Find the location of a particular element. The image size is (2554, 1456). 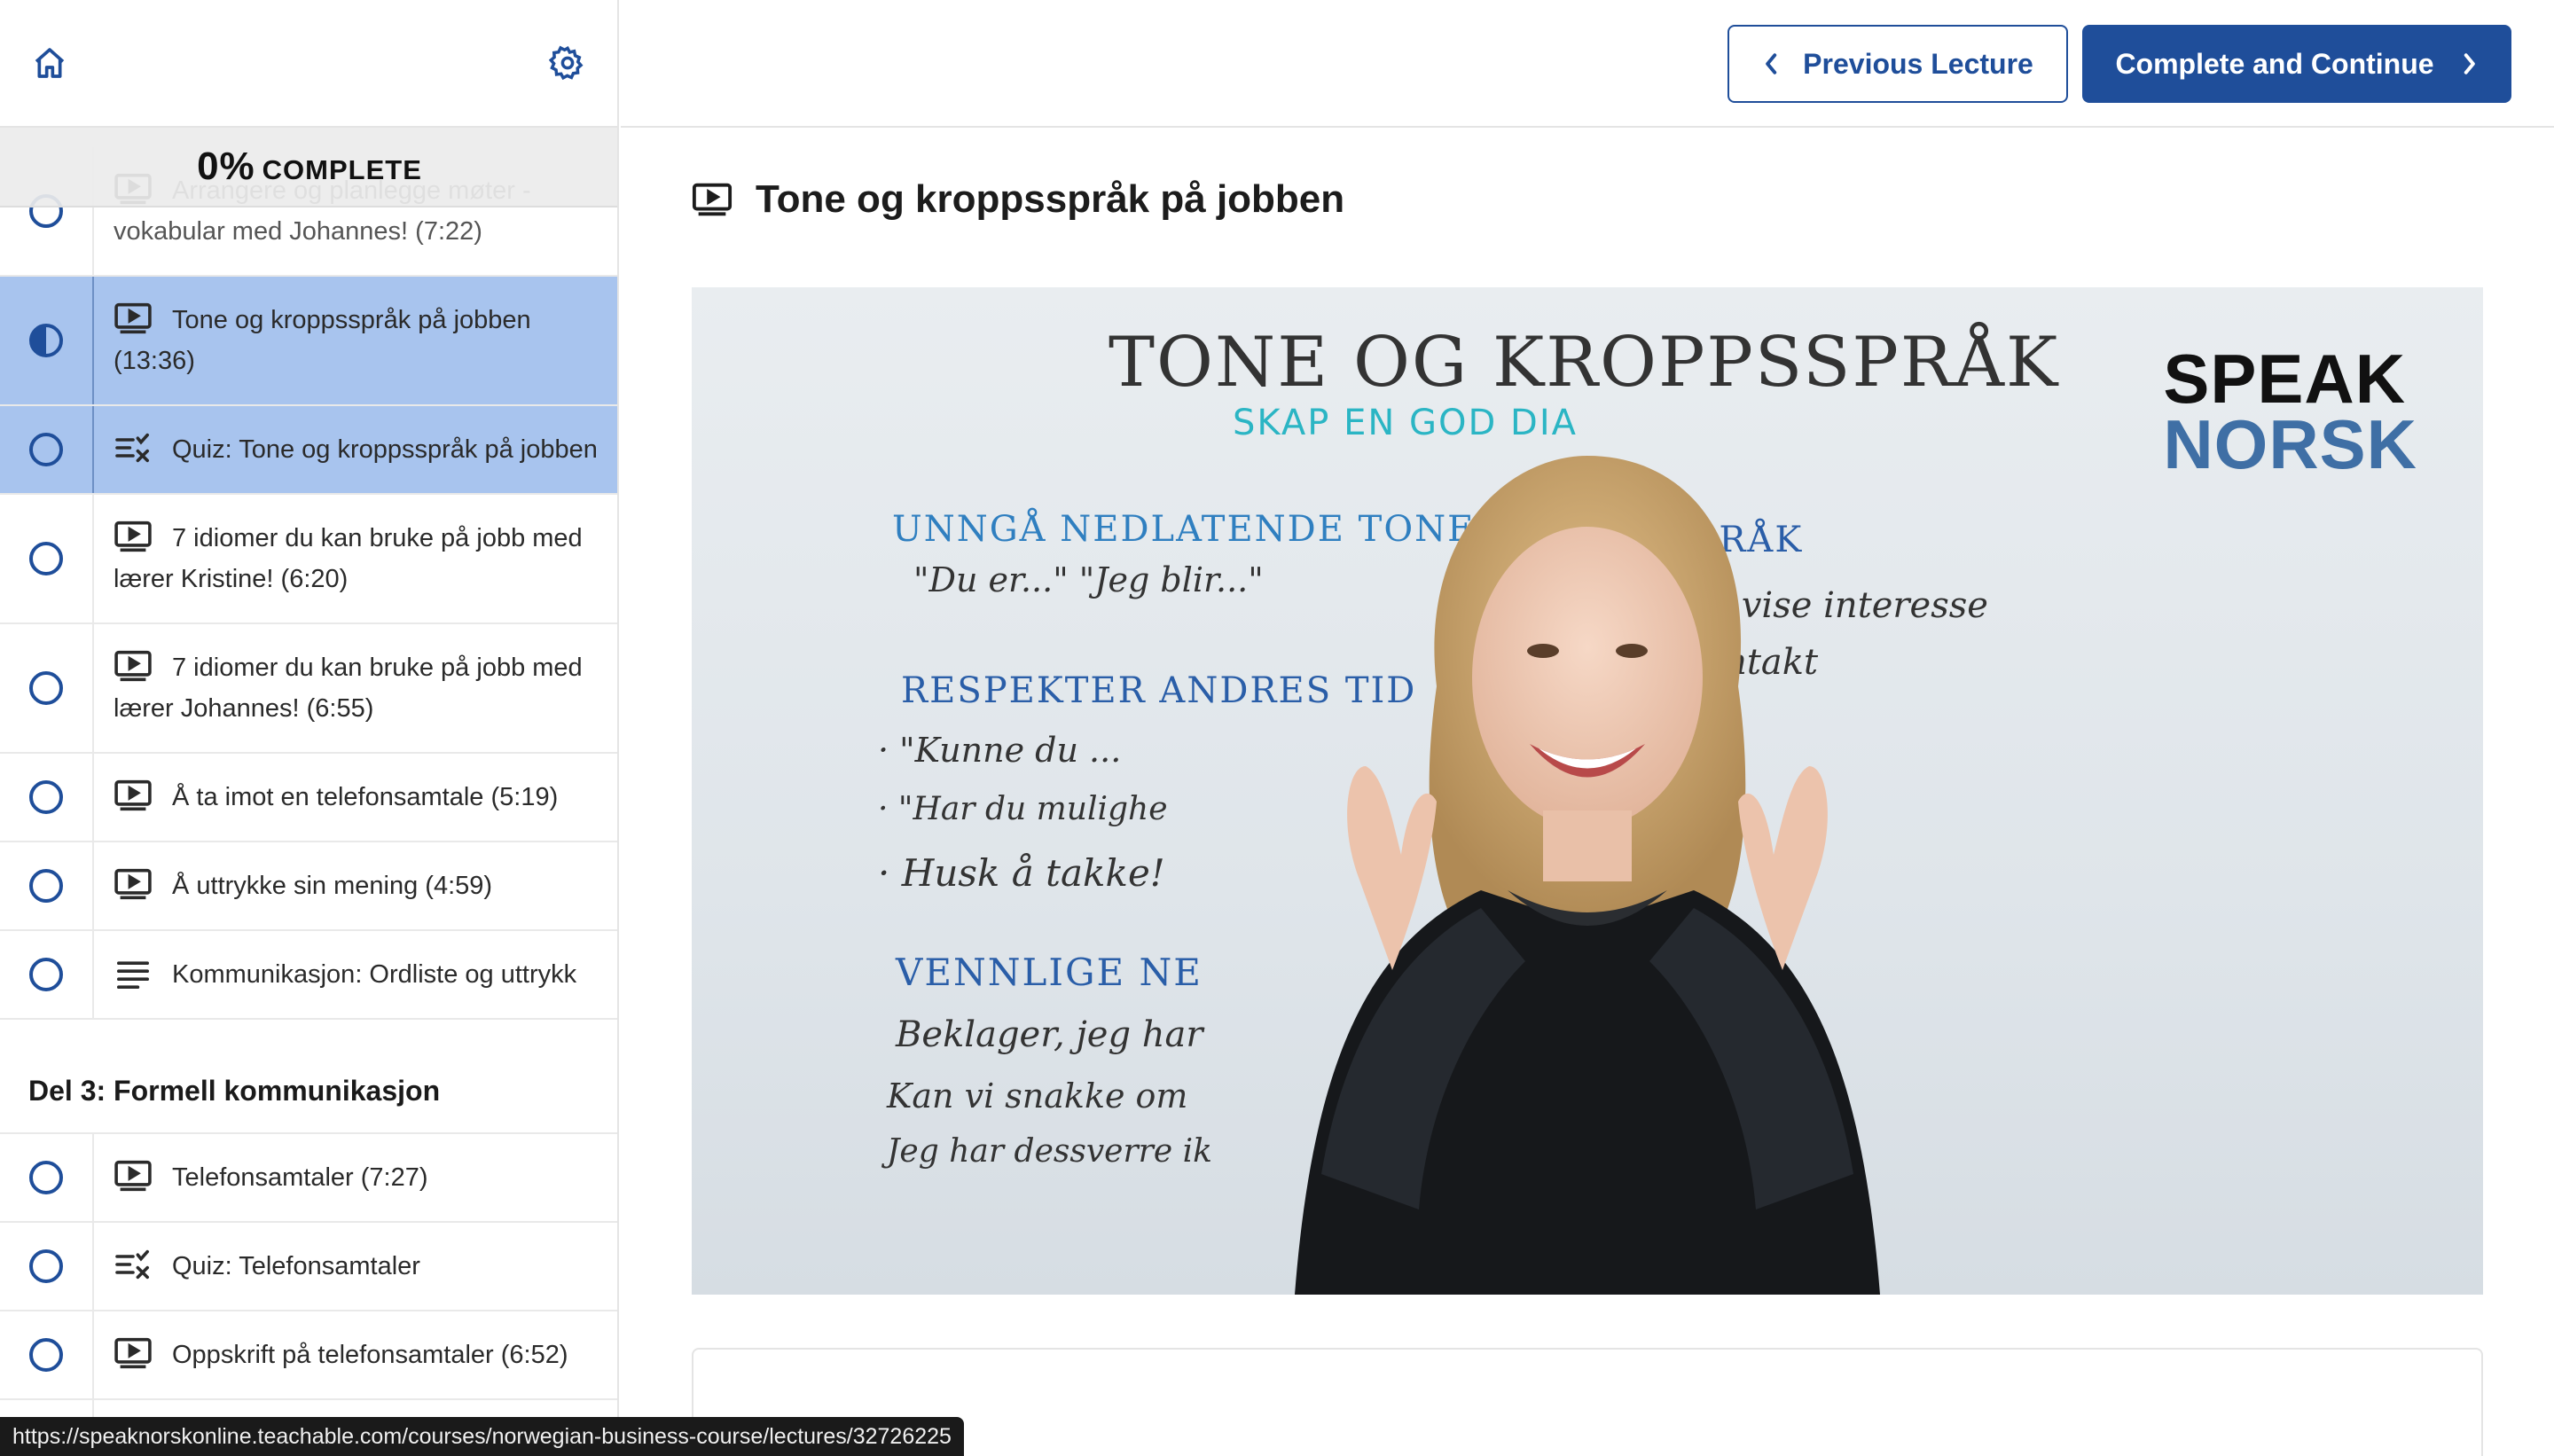

lecture-item-title: Oppskrift på telefonsamtaler (6:52) is located at coordinates (370, 1355).